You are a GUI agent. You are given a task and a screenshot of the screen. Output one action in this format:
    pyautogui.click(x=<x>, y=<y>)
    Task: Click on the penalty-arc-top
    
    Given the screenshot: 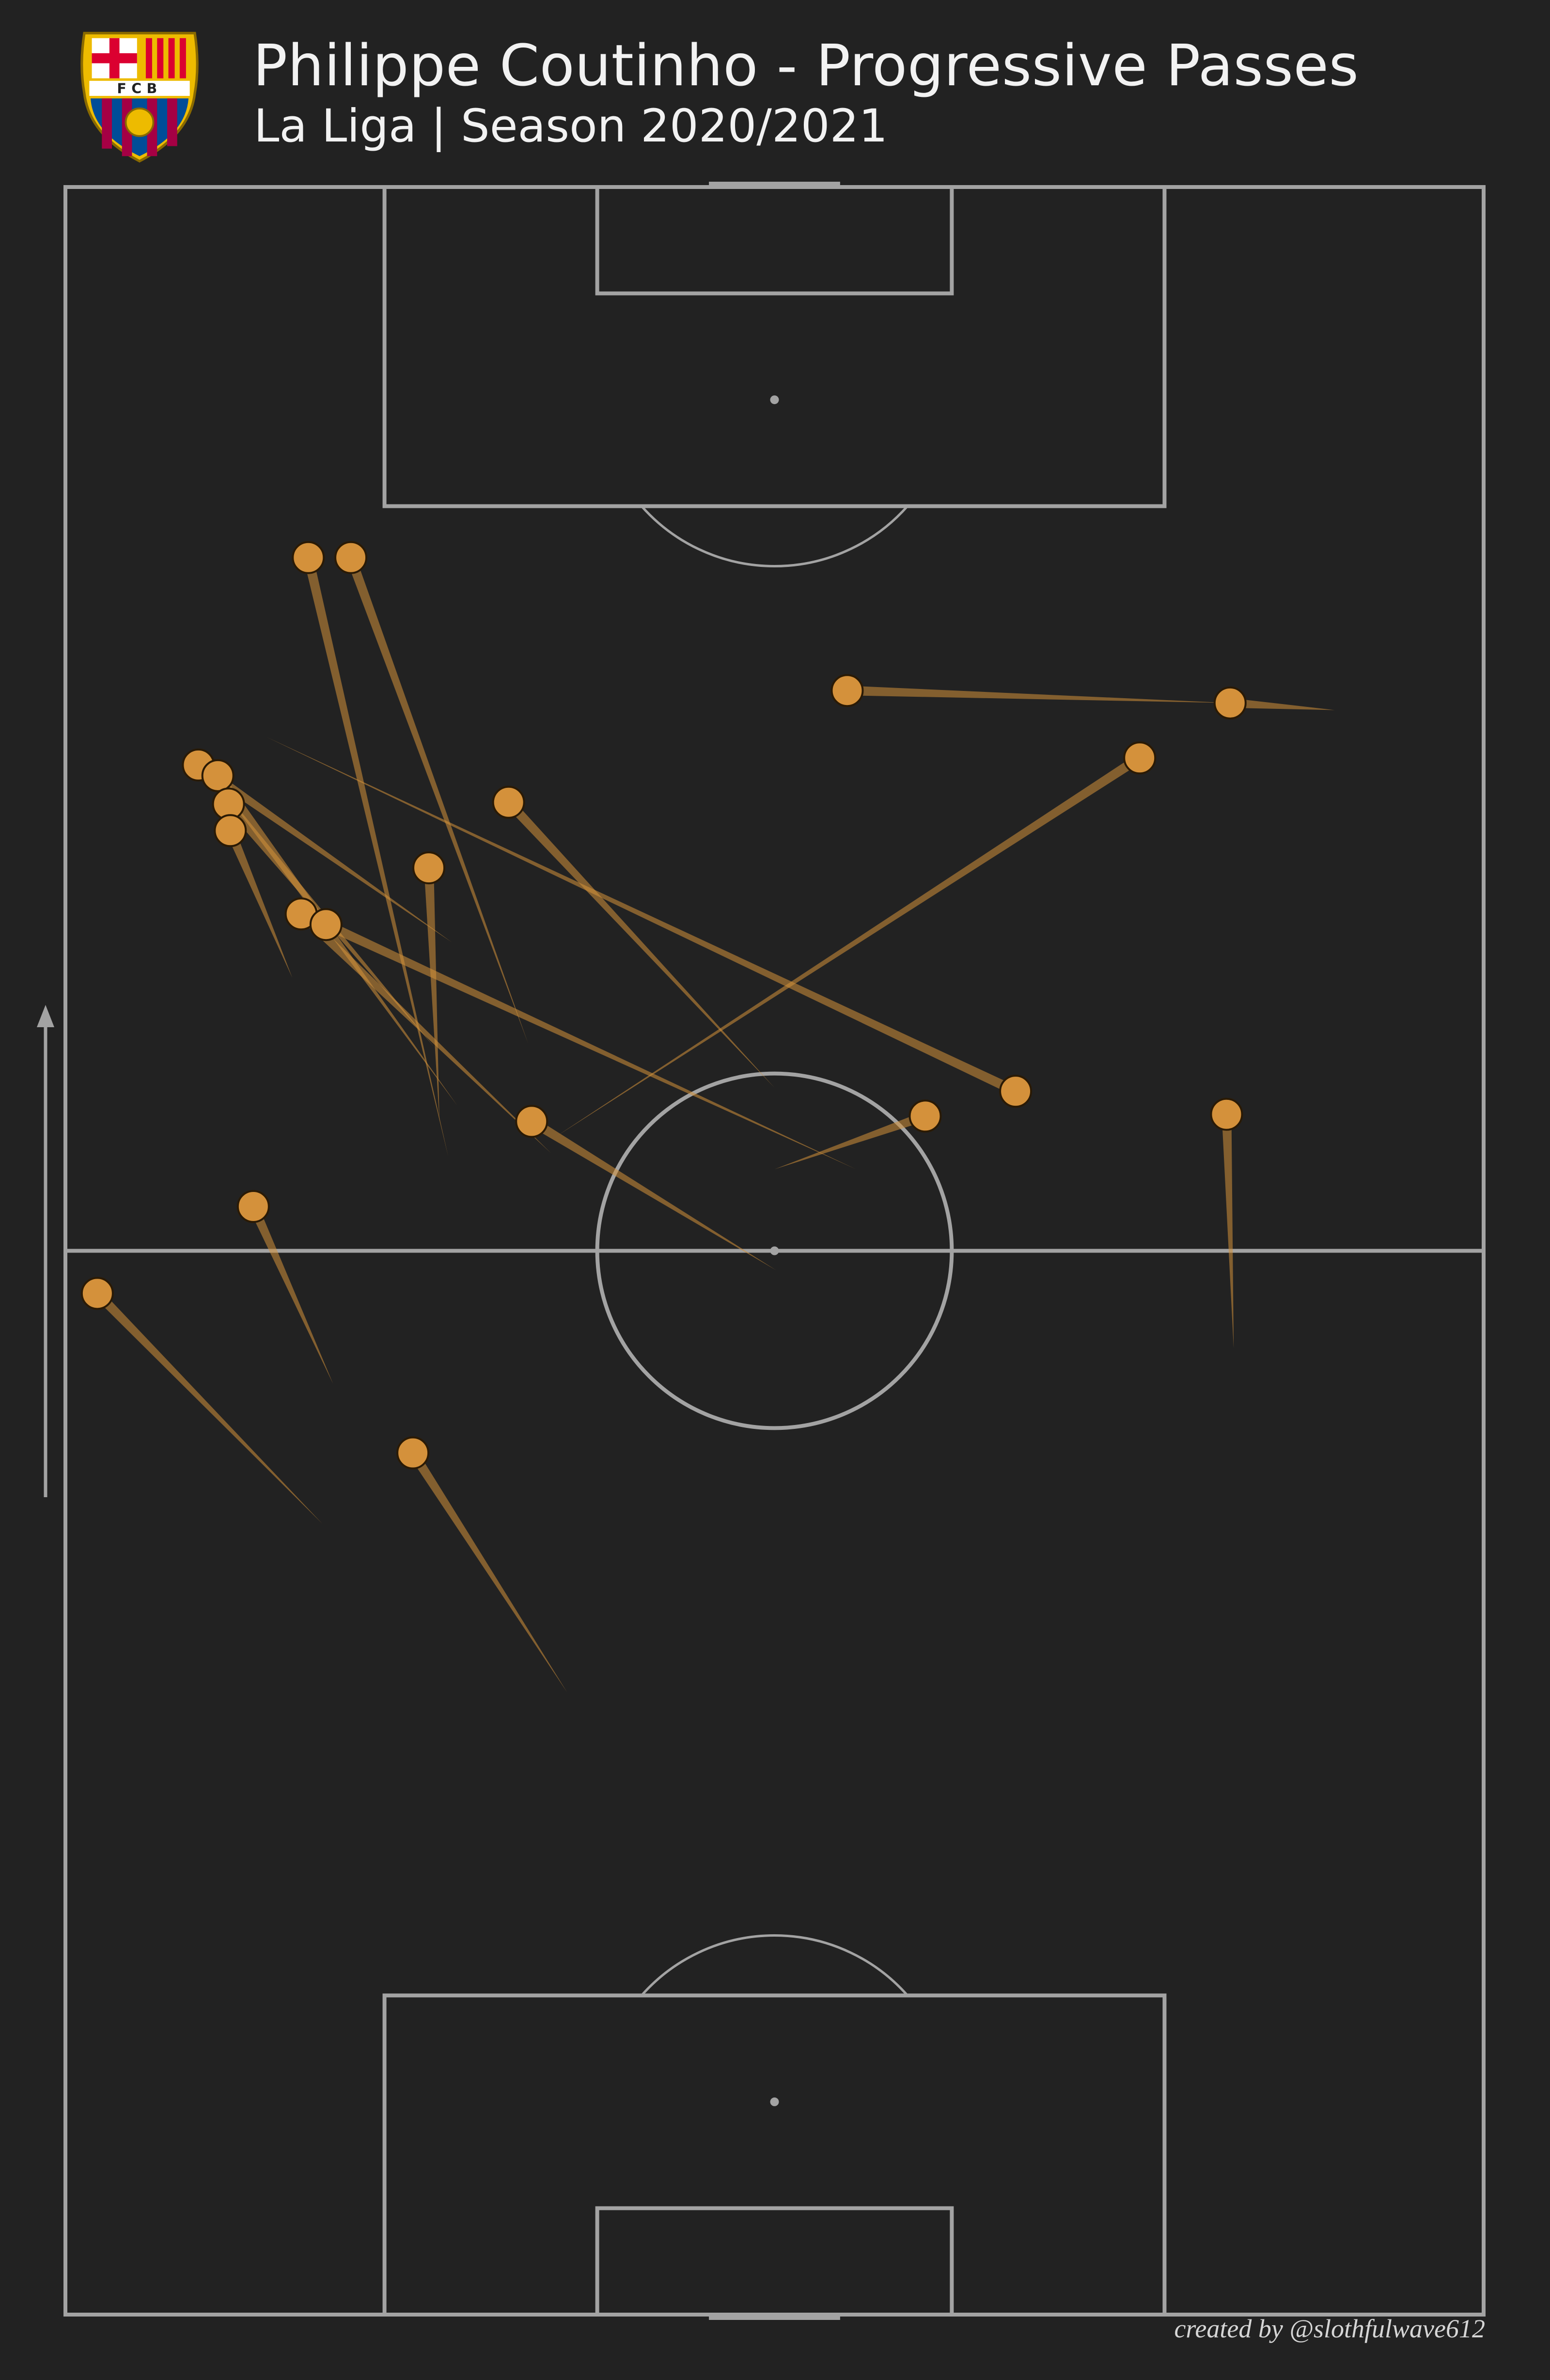 What is the action you would take?
    pyautogui.click(x=774, y=536)
    